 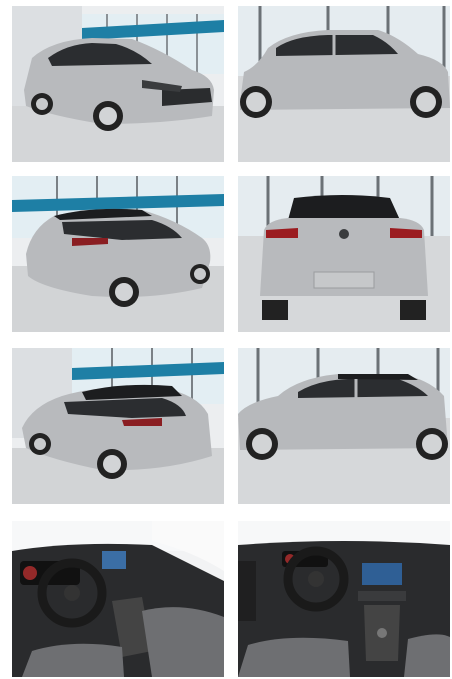 I want to click on car-photo-rear-three-quarter, so click(x=118, y=254).